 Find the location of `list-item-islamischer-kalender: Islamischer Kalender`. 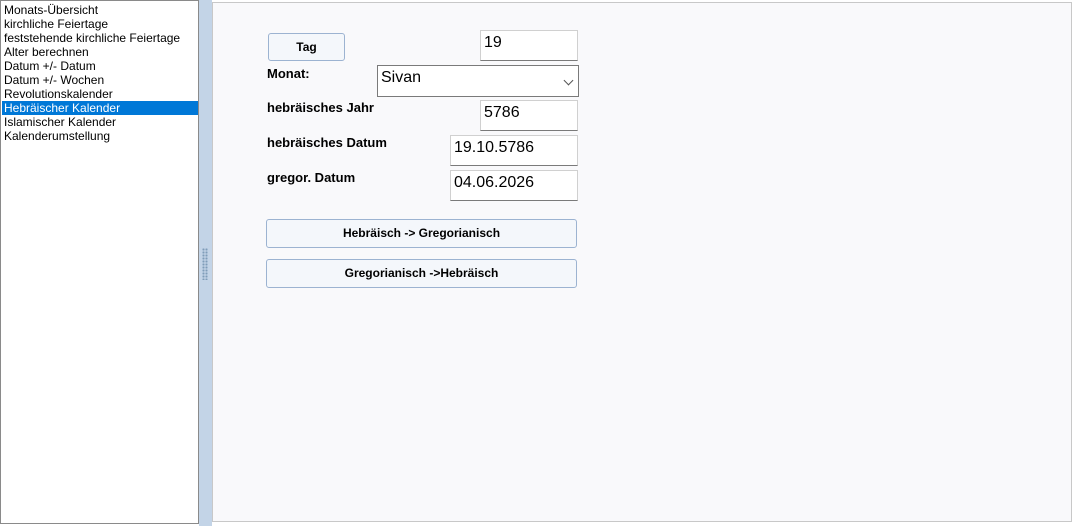

list-item-islamischer-kalender: Islamischer Kalender is located at coordinates (100, 122).